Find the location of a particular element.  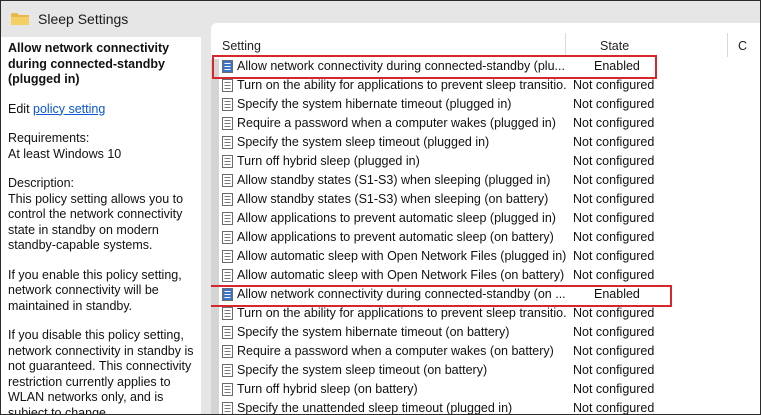

window-title: Sleep Settings is located at coordinates (83, 19).